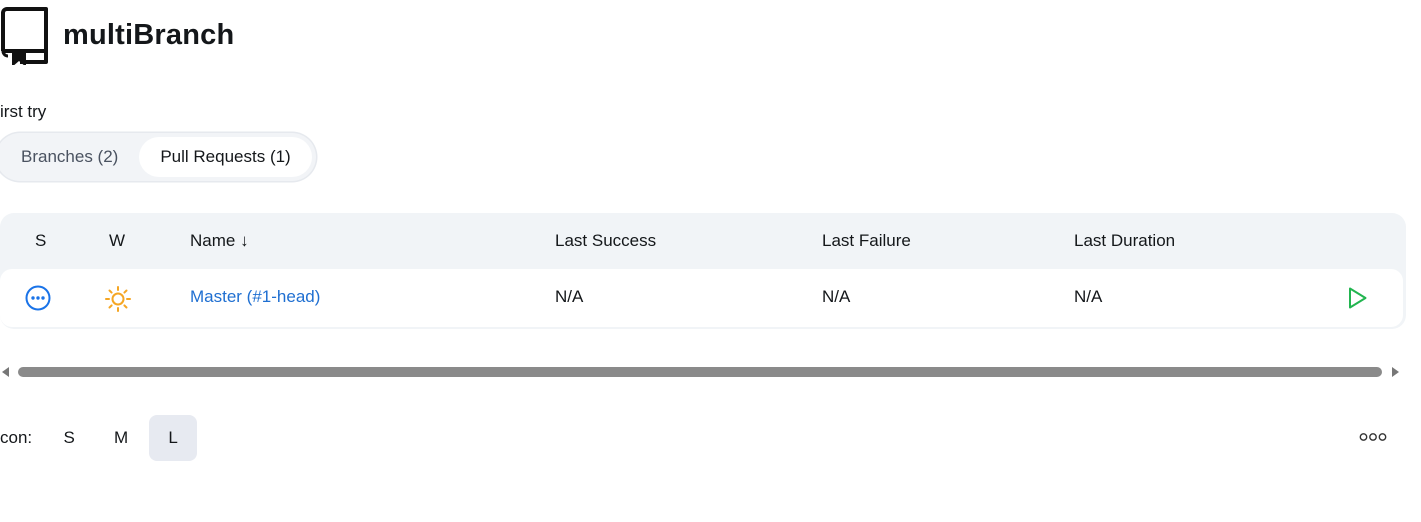 The image size is (1421, 522). Describe the element at coordinates (69, 438) in the screenshot. I see `icon-size-s-button: S` at that location.